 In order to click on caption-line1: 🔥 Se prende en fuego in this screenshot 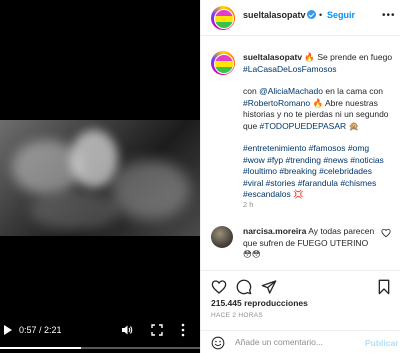, I will do `click(347, 57)`.